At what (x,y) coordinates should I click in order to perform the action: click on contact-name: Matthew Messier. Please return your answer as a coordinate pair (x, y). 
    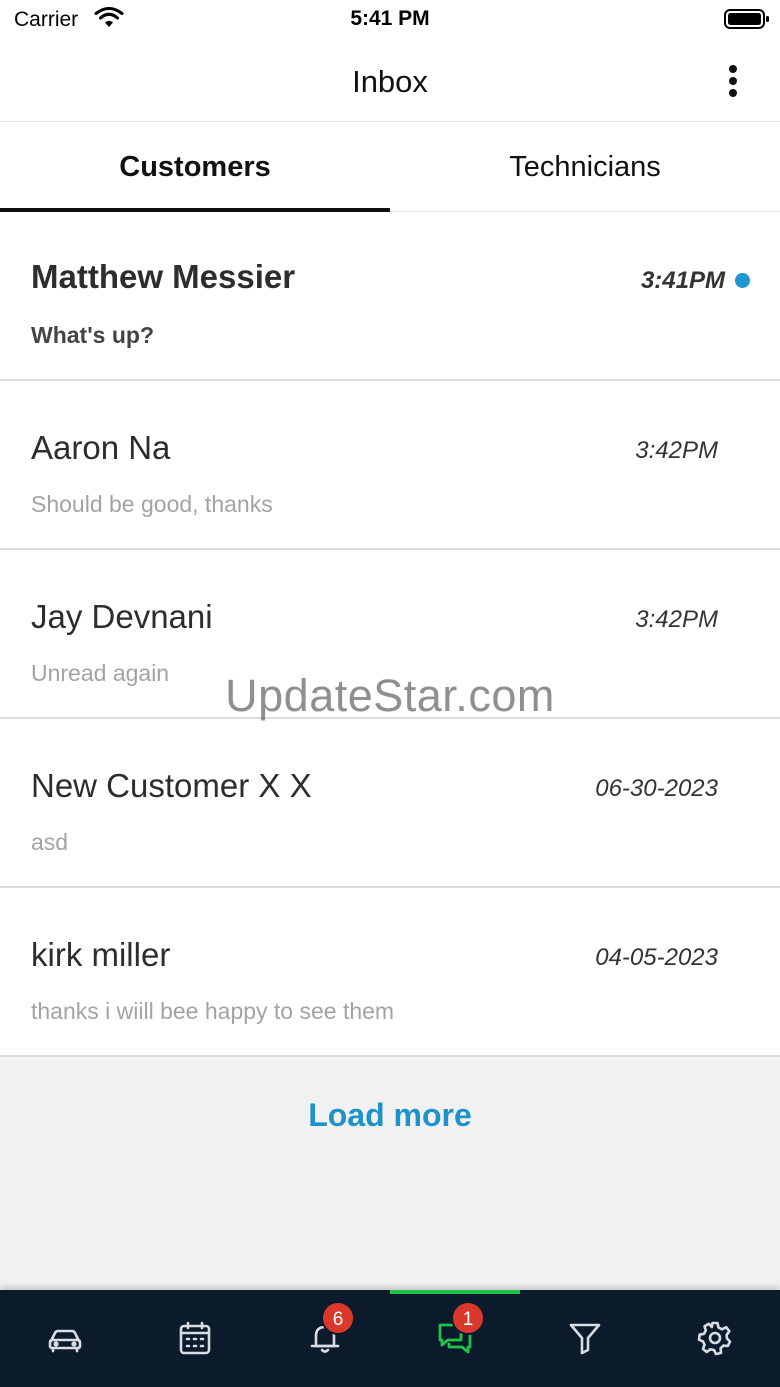
    Looking at the image, I should click on (163, 276).